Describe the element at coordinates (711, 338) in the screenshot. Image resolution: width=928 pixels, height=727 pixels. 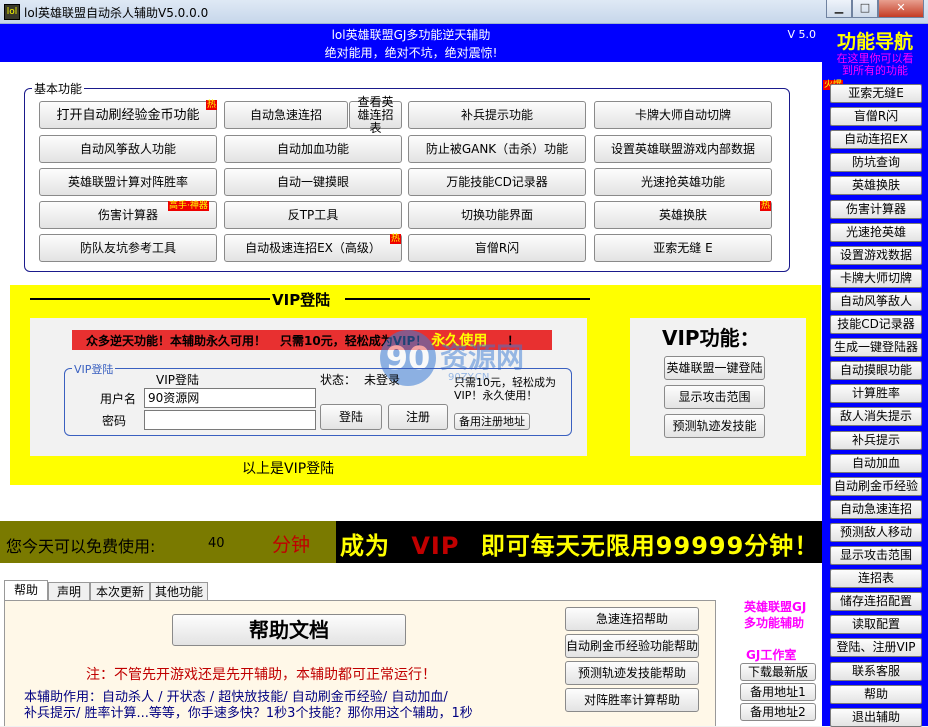
I see `vip-features-title: VIP功能：` at that location.